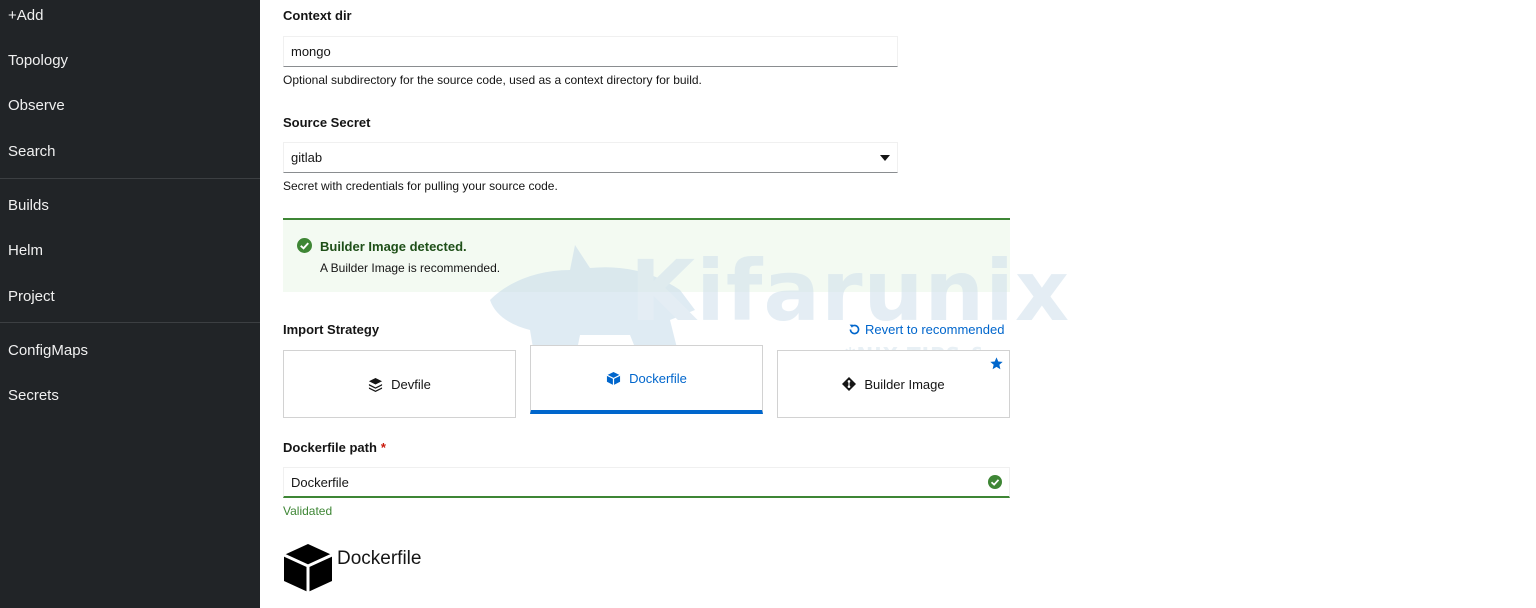  Describe the element at coordinates (646, 482) in the screenshot. I see `dockerfile-path-input: Dockerfile` at that location.